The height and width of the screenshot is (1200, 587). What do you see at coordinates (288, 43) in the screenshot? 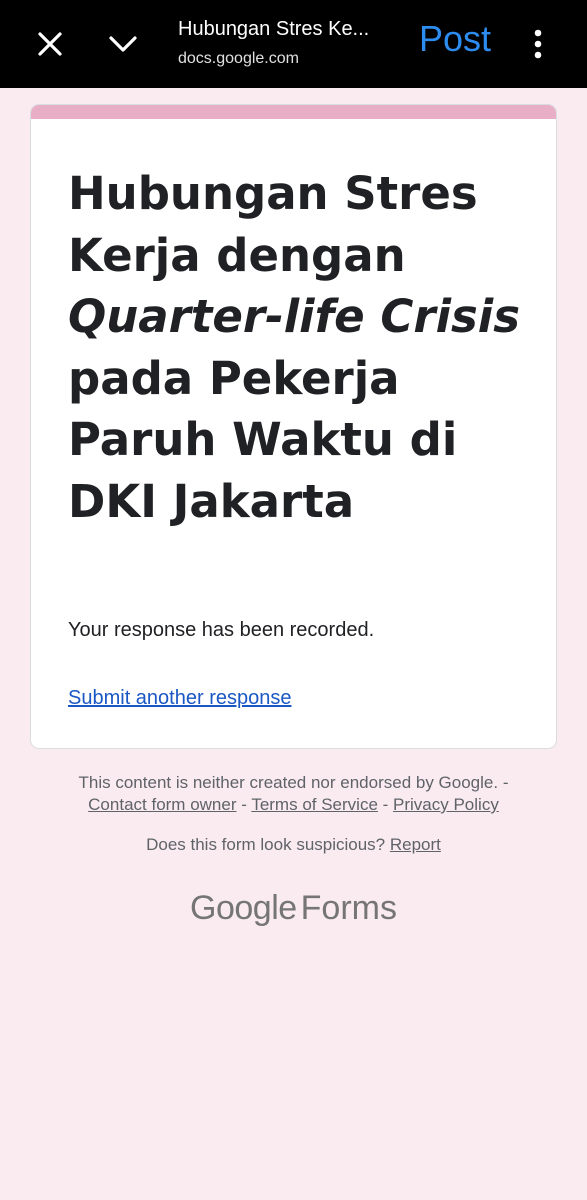
I see `page-title-block: Hubungan Stres Ke... docs.google.com` at bounding box center [288, 43].